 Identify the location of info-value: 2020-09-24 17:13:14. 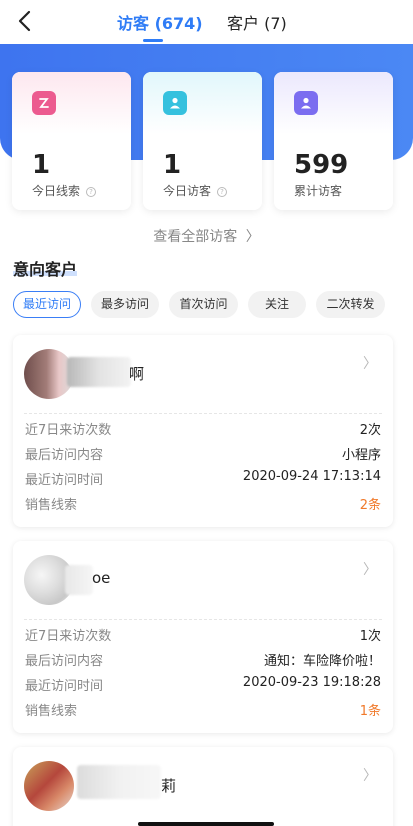
(311, 476).